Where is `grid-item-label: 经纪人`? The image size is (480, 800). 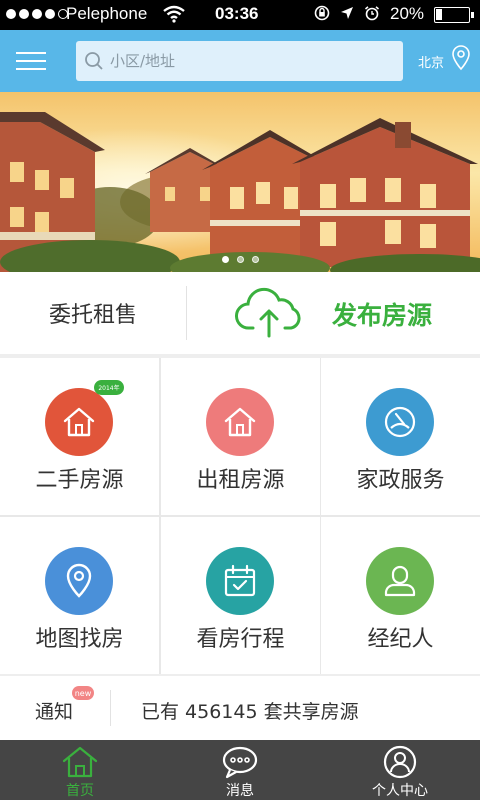
grid-item-label: 经纪人 is located at coordinates (400, 639).